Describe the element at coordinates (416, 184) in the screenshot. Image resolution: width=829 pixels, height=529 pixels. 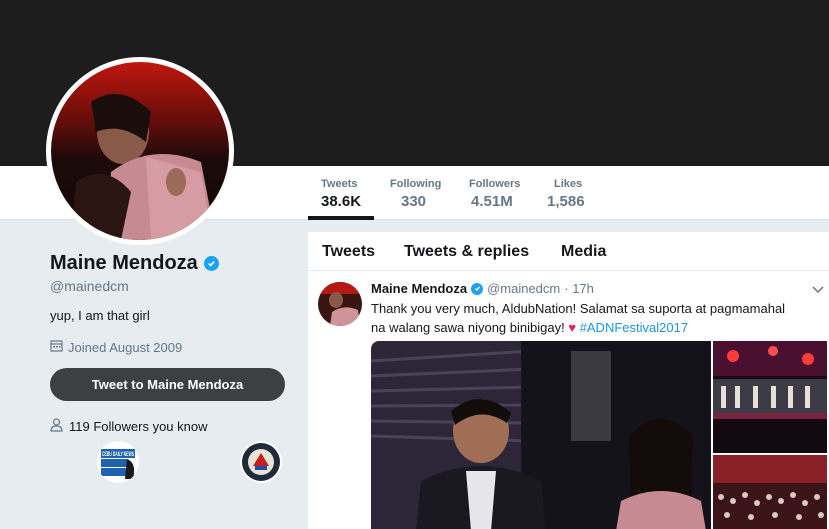
I see `stat-following-label: Following` at that location.